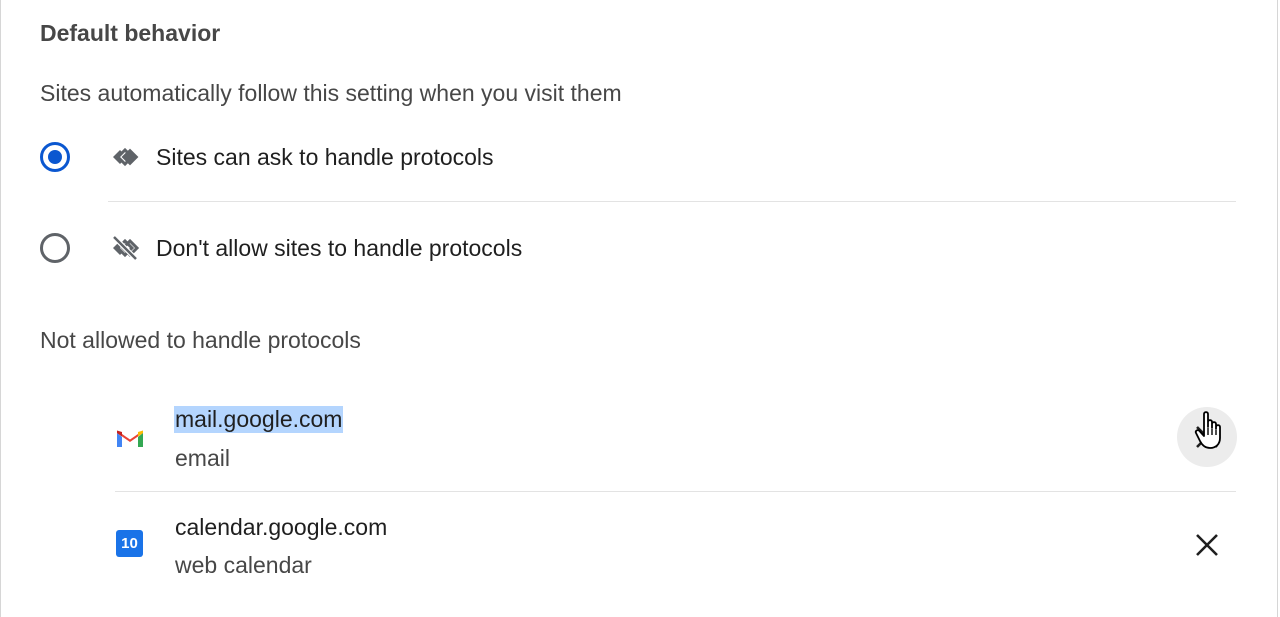  Describe the element at coordinates (126, 248) in the screenshot. I see `protocol-handler-off-icon` at that location.